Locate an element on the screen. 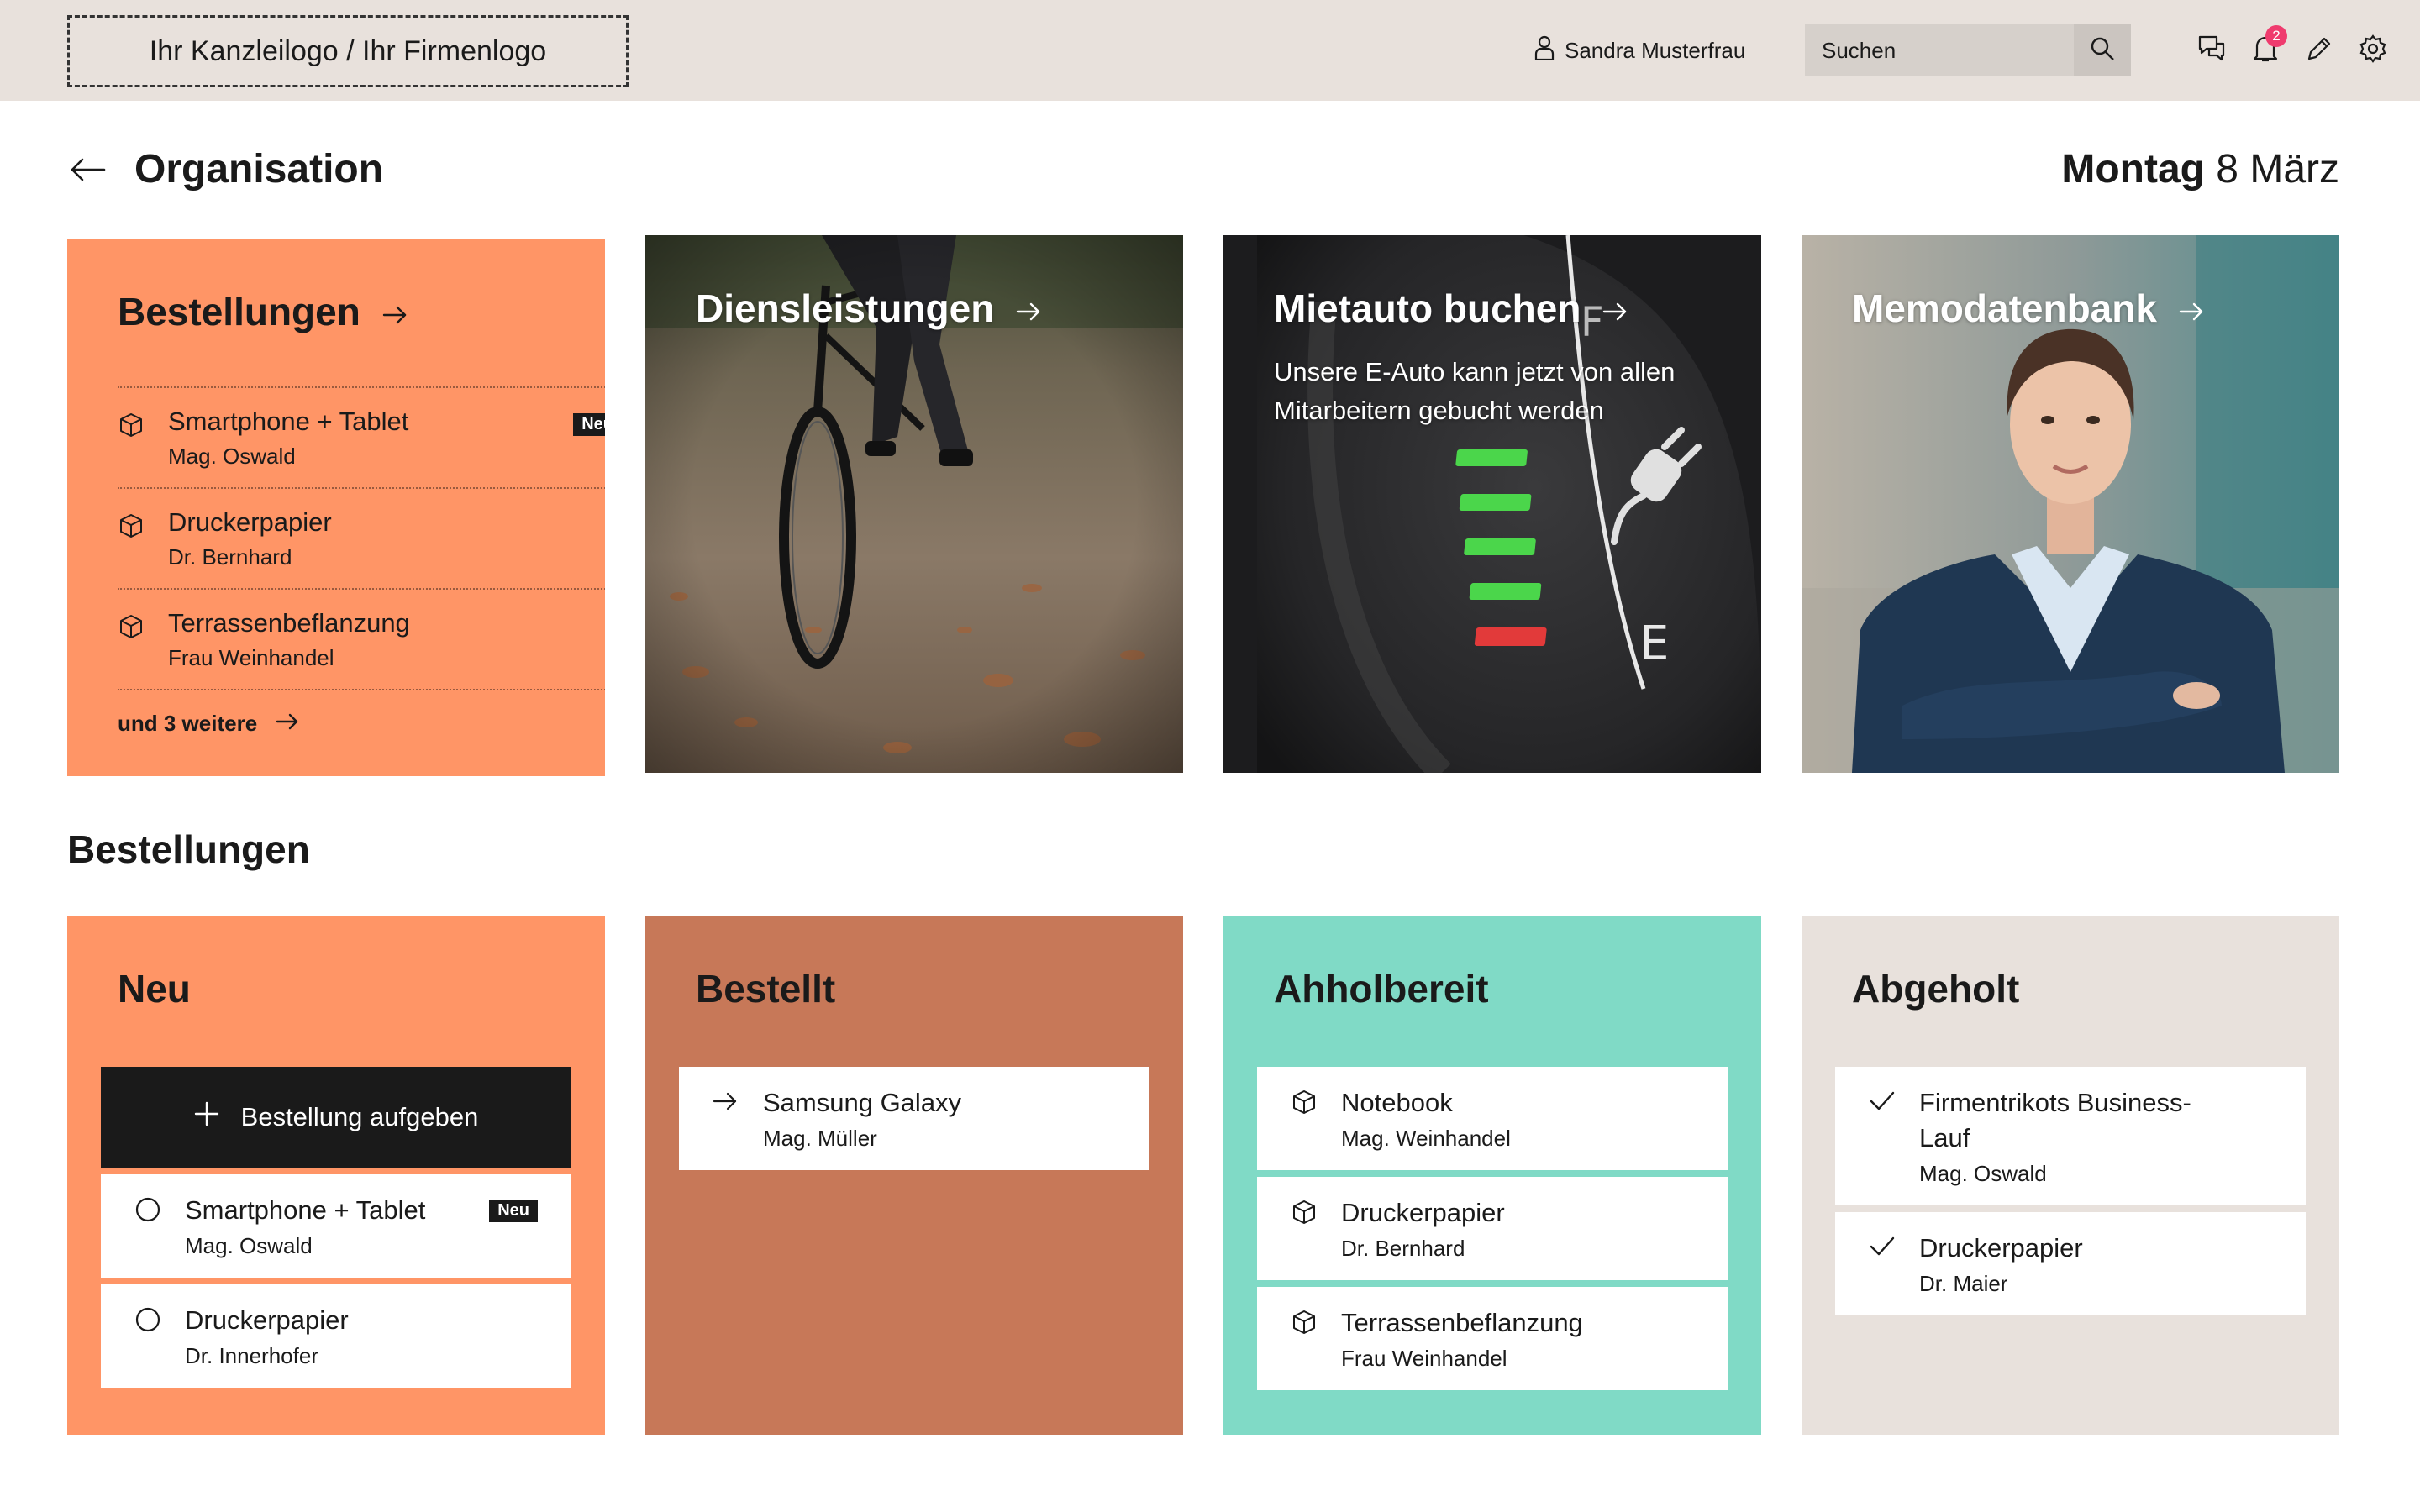 The image size is (2420, 1512). card-subtitle: Dr. Maier is located at coordinates (1964, 1283).